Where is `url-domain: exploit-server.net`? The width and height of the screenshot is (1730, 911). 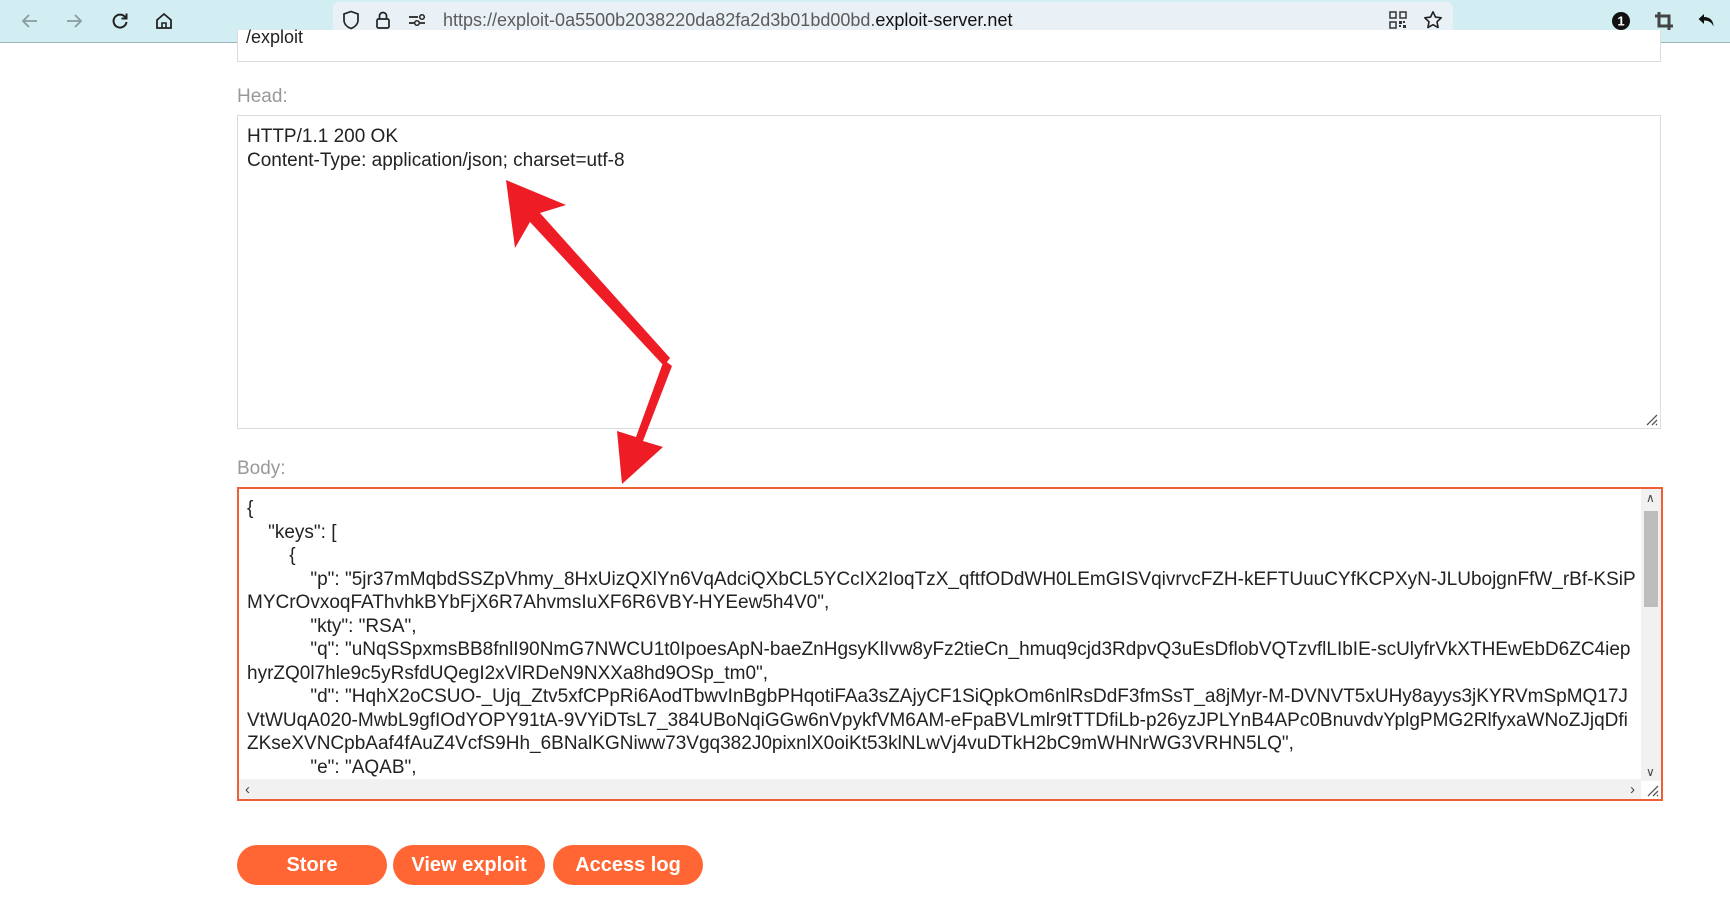
url-domain: exploit-server.net is located at coordinates (944, 20).